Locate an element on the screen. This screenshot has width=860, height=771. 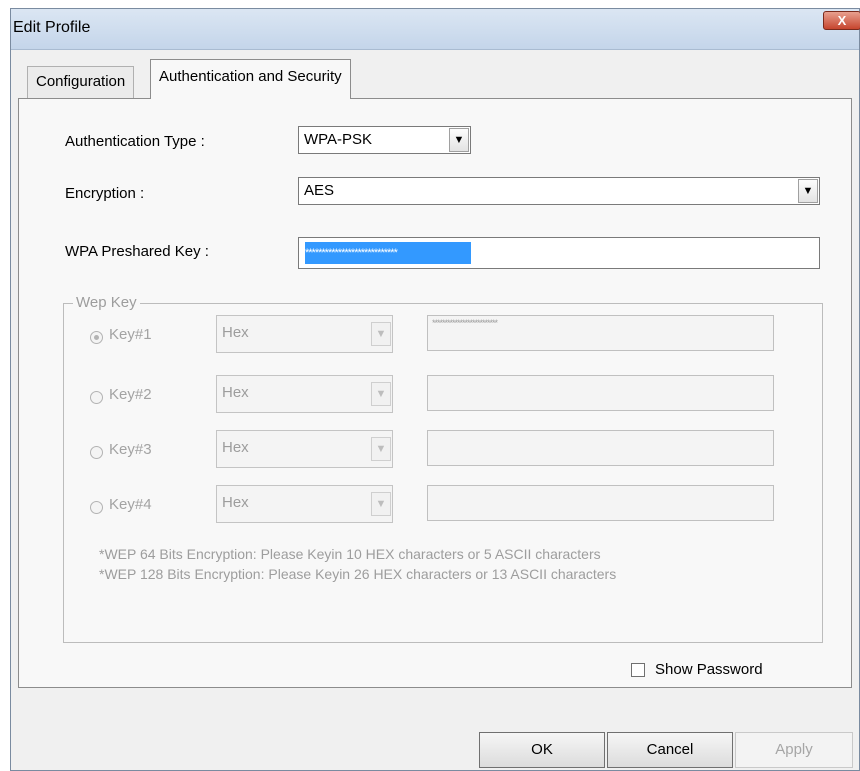
encryption-select: AES ▼ is located at coordinates (559, 191).